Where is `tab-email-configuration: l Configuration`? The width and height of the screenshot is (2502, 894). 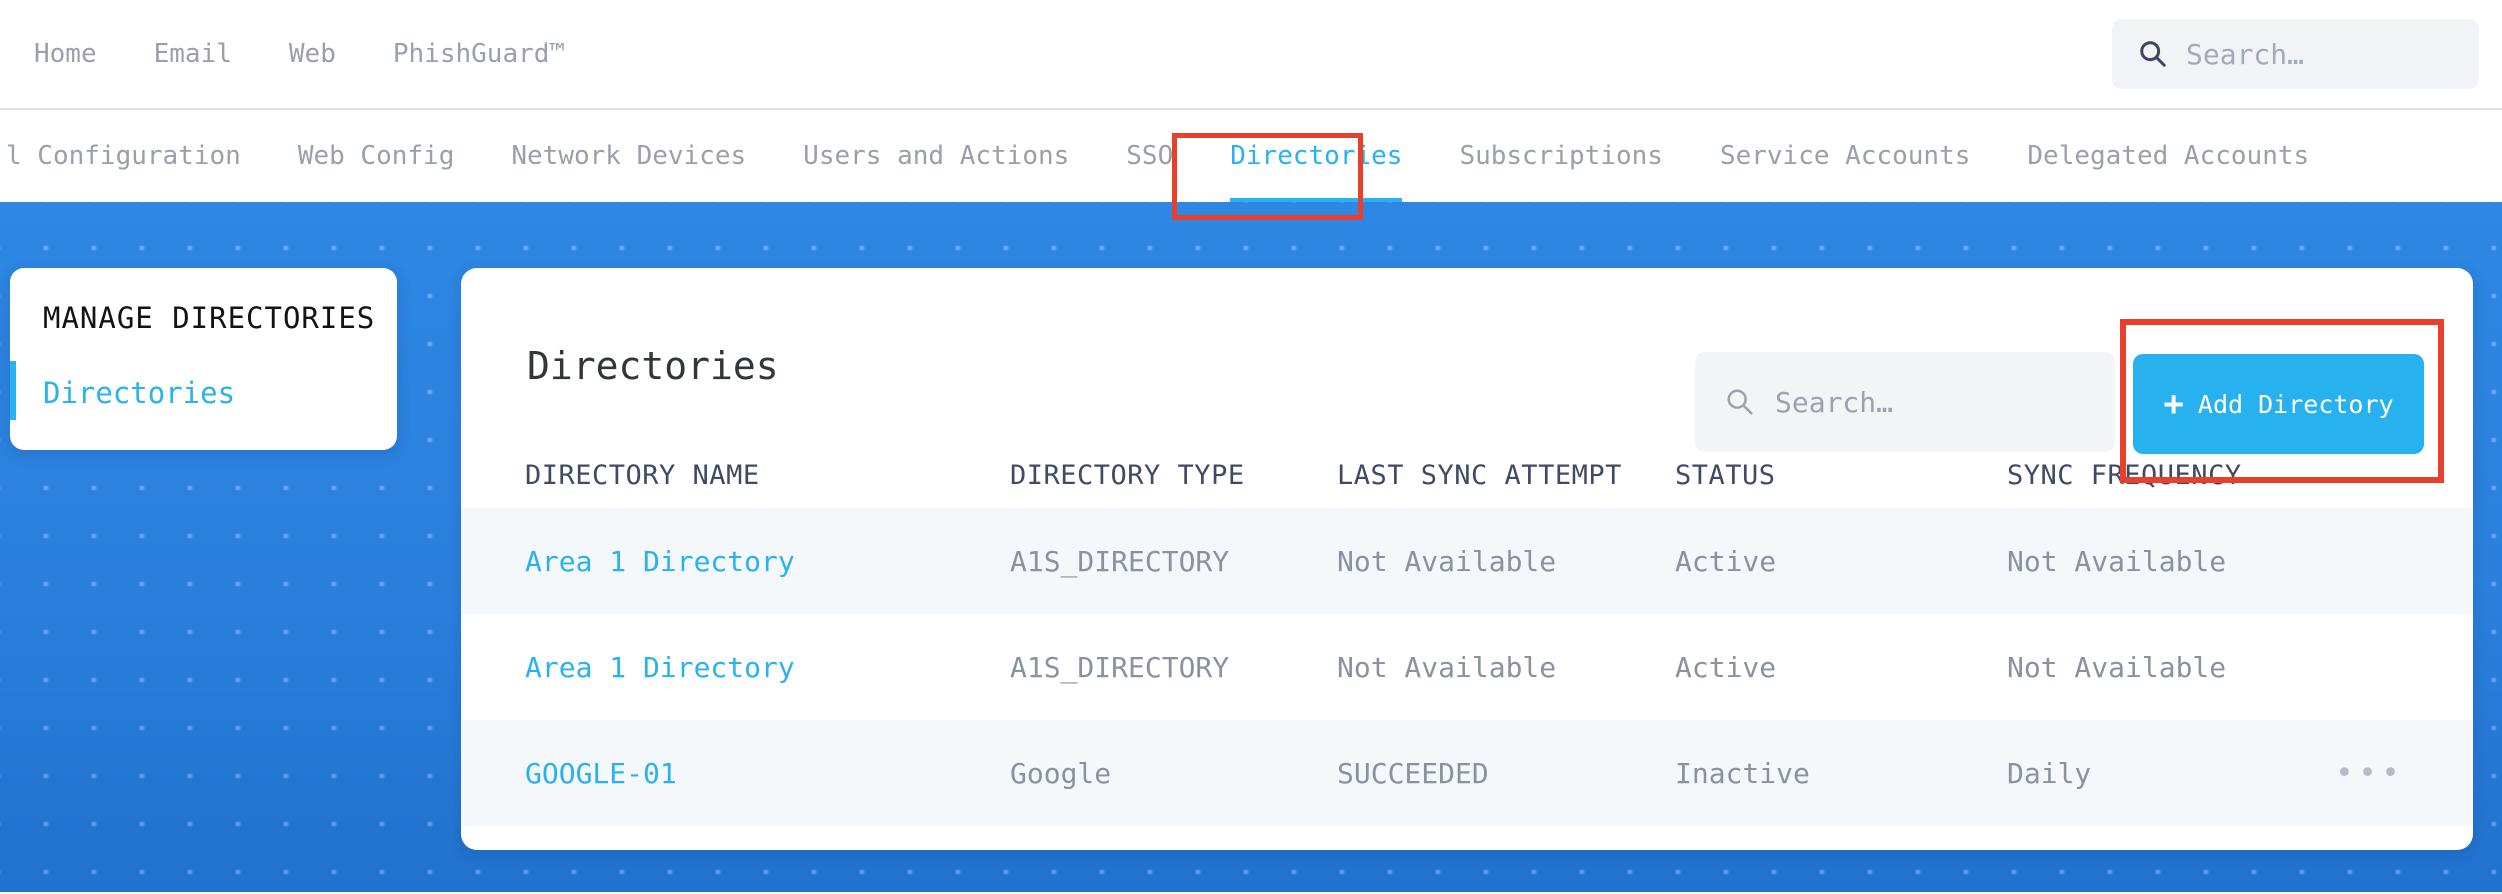
tab-email-configuration: l Configuration is located at coordinates (123, 156).